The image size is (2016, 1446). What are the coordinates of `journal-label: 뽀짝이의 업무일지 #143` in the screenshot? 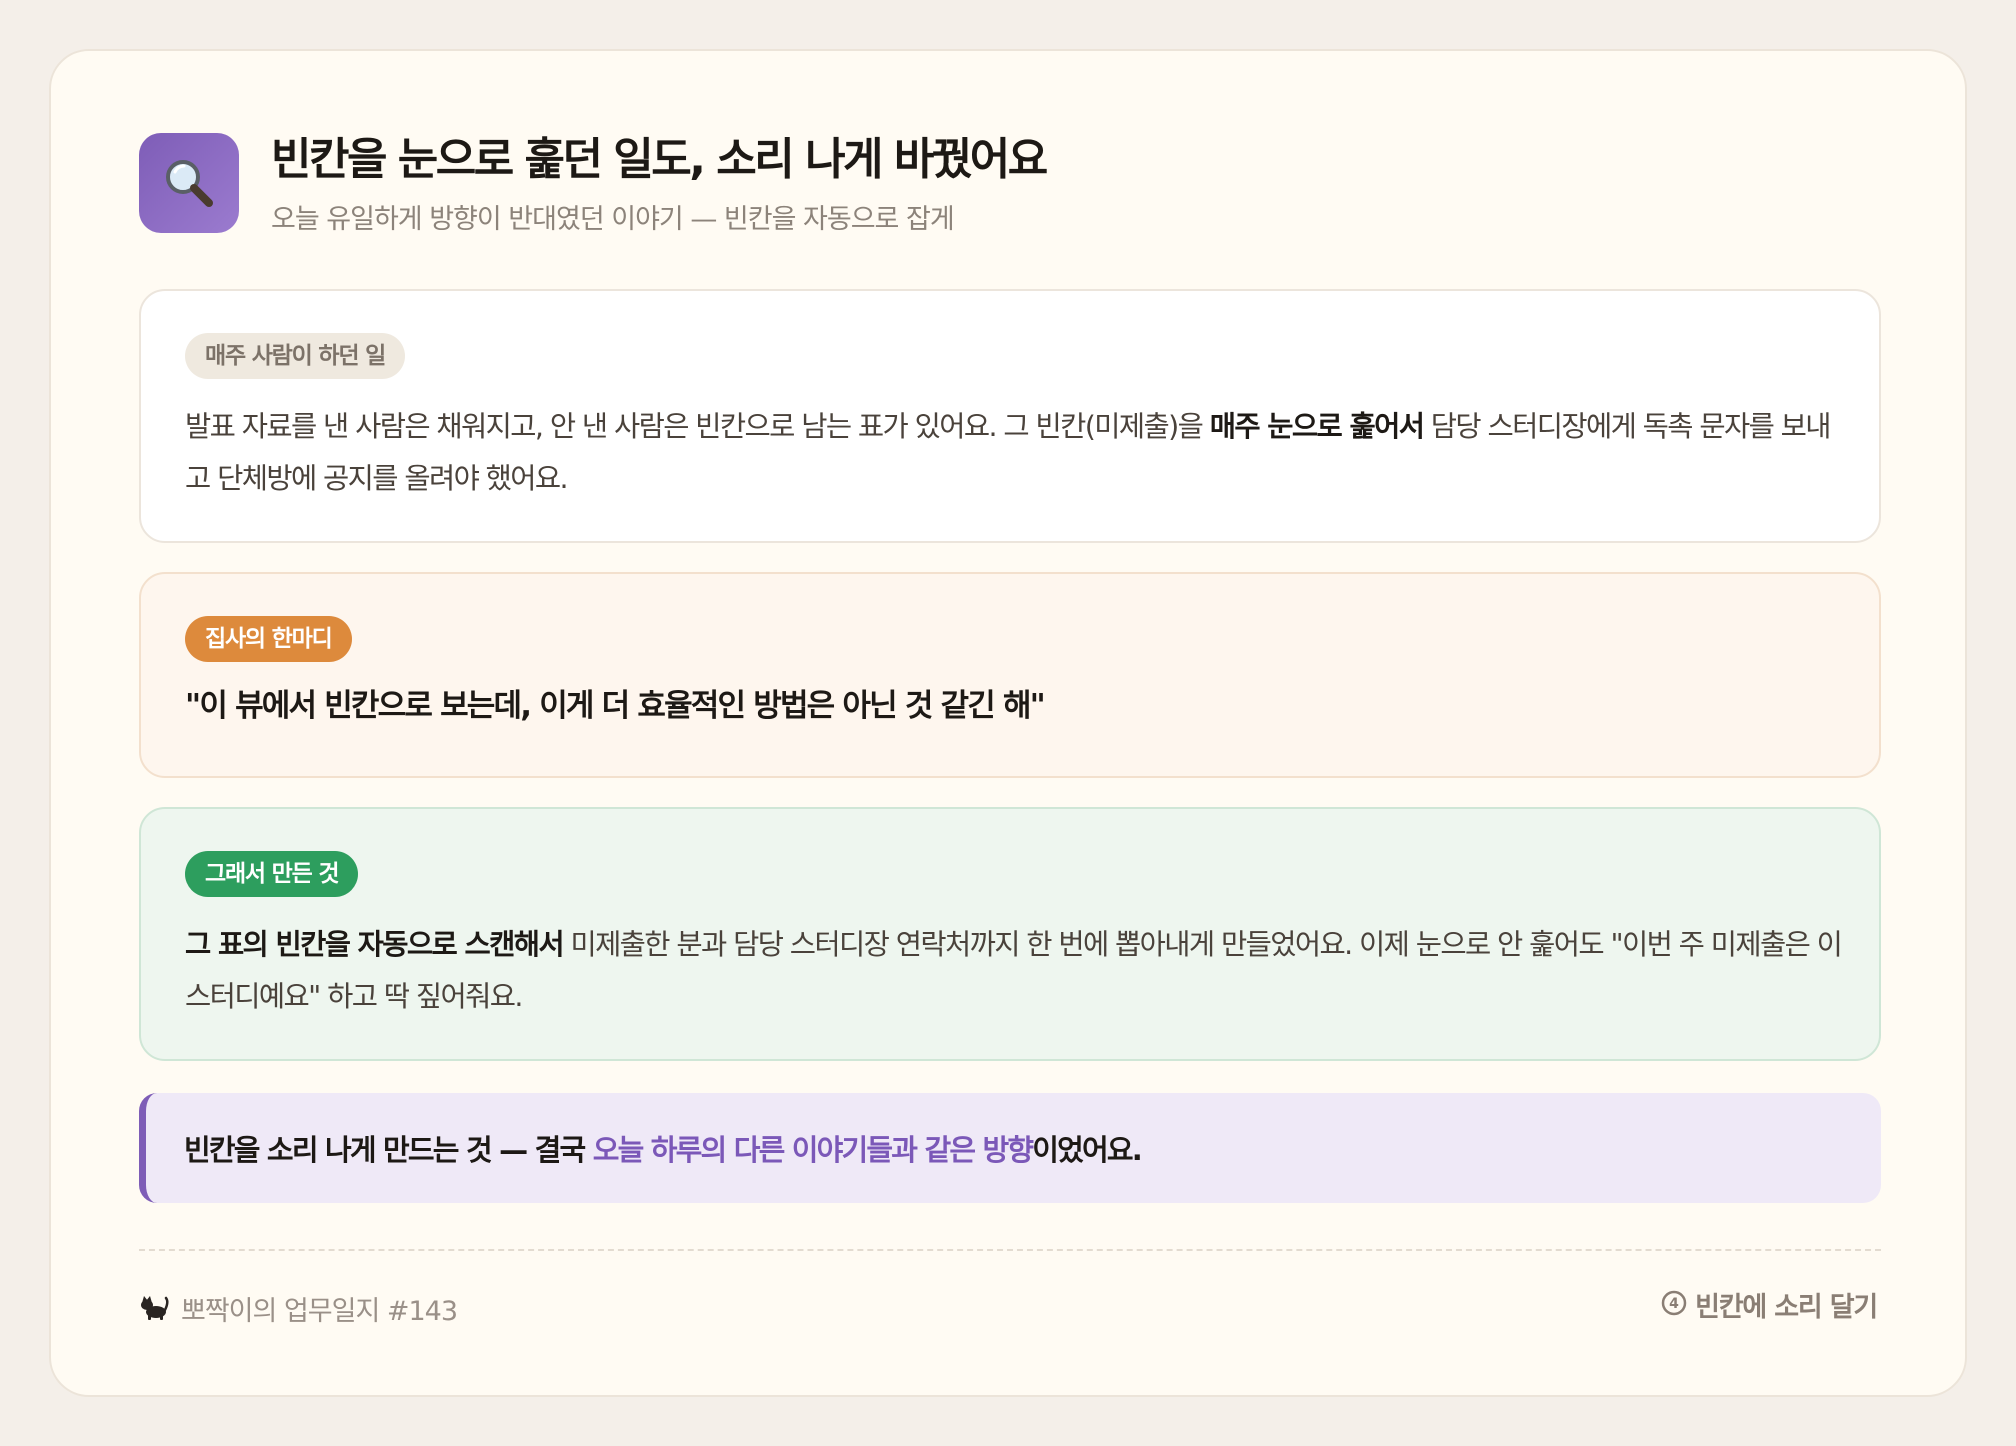 It's located at (319, 1311).